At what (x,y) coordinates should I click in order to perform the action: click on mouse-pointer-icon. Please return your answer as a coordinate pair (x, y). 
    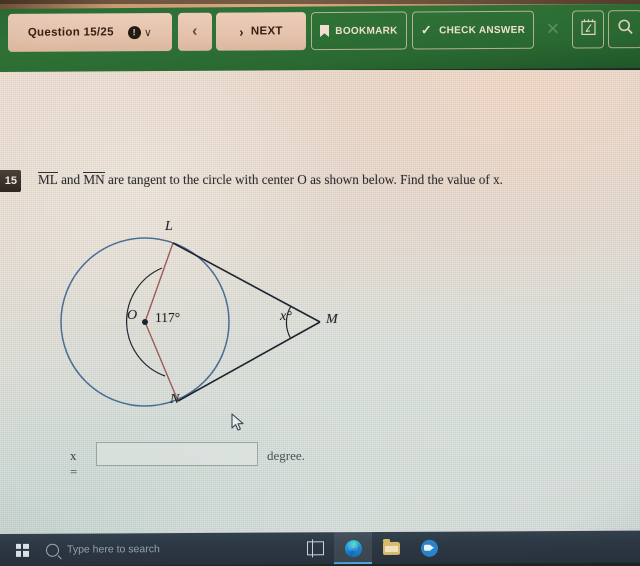
    Looking at the image, I should click on (238, 423).